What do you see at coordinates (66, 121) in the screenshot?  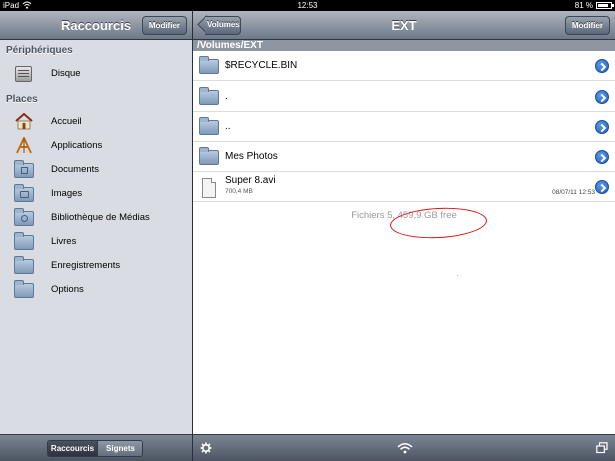 I see `sidebar-item-label: Accueil` at bounding box center [66, 121].